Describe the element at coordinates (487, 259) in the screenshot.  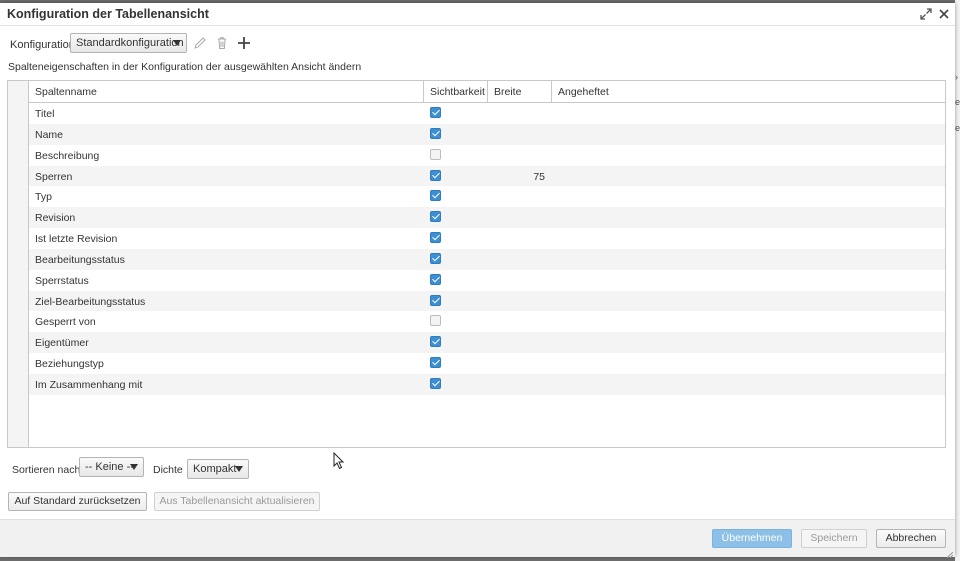
I see `table-row: Bearbeitungsstatus` at that location.